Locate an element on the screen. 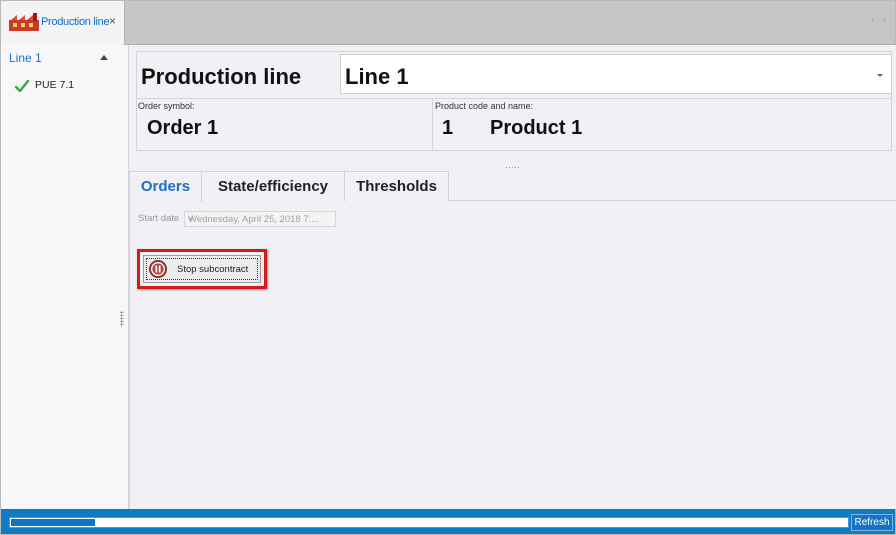 The image size is (896, 535). refresh-button: Refresh is located at coordinates (872, 522).